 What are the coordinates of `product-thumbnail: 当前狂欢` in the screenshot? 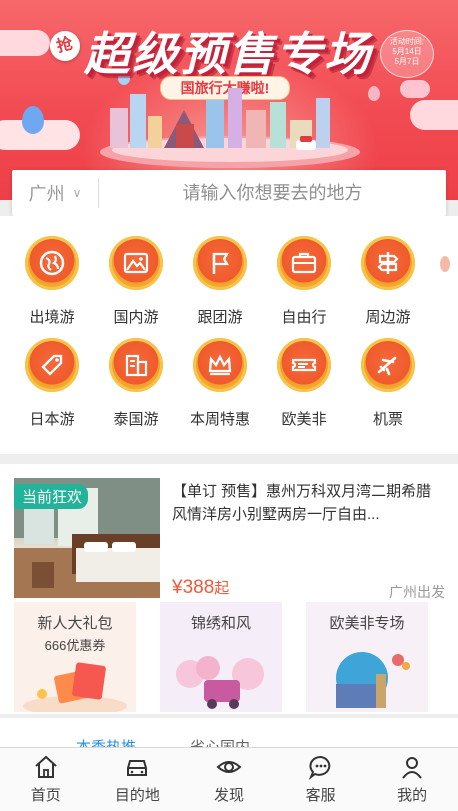 It's located at (87, 538).